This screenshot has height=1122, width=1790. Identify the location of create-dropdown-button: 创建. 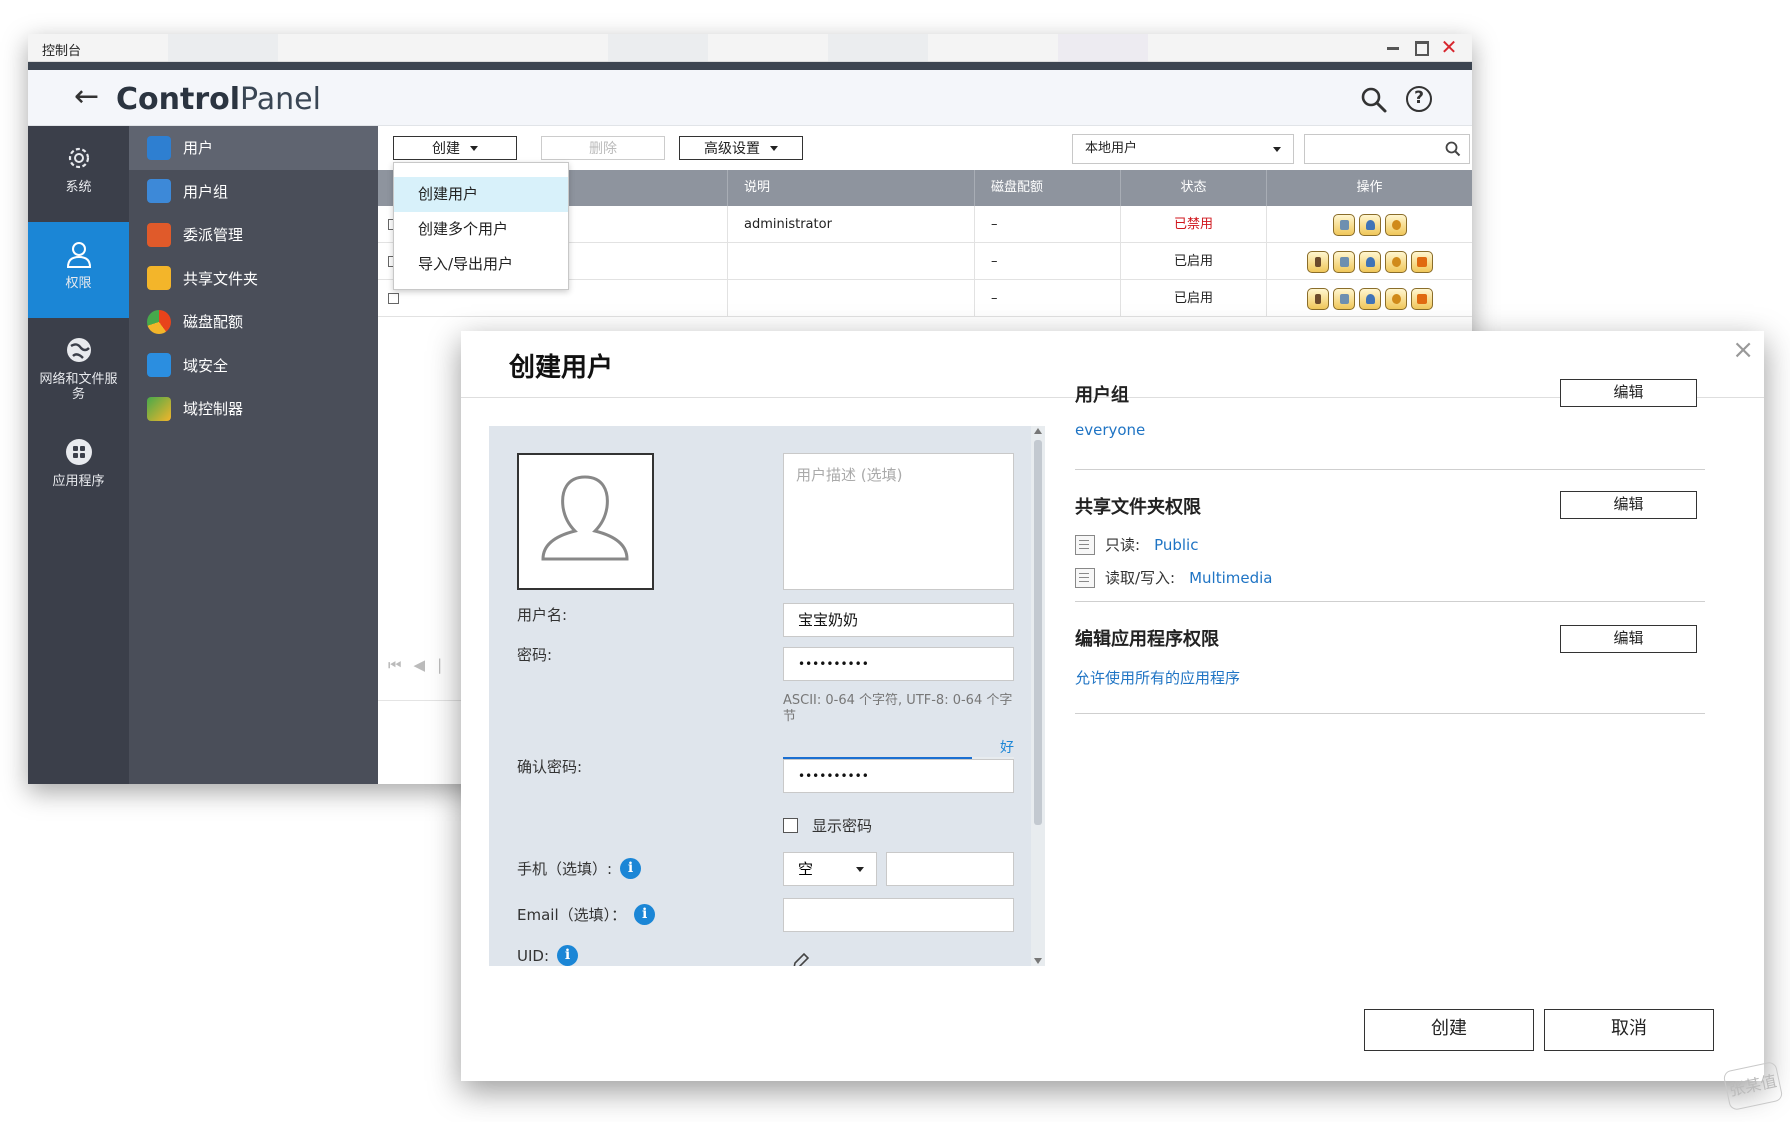
(455, 148).